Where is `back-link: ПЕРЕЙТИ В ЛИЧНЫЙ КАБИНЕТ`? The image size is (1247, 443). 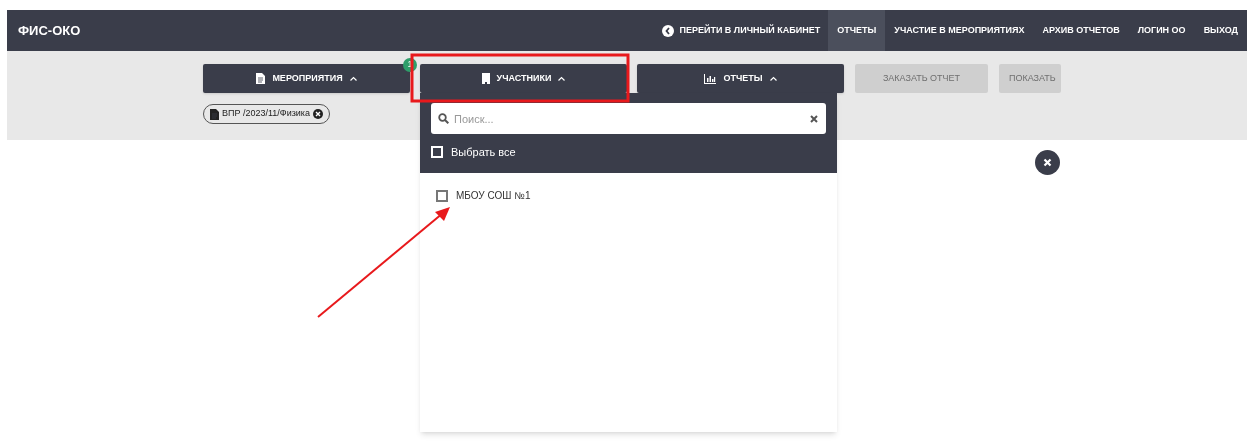 back-link: ПЕРЕЙТИ В ЛИЧНЫЙ КАБИНЕТ is located at coordinates (741, 30).